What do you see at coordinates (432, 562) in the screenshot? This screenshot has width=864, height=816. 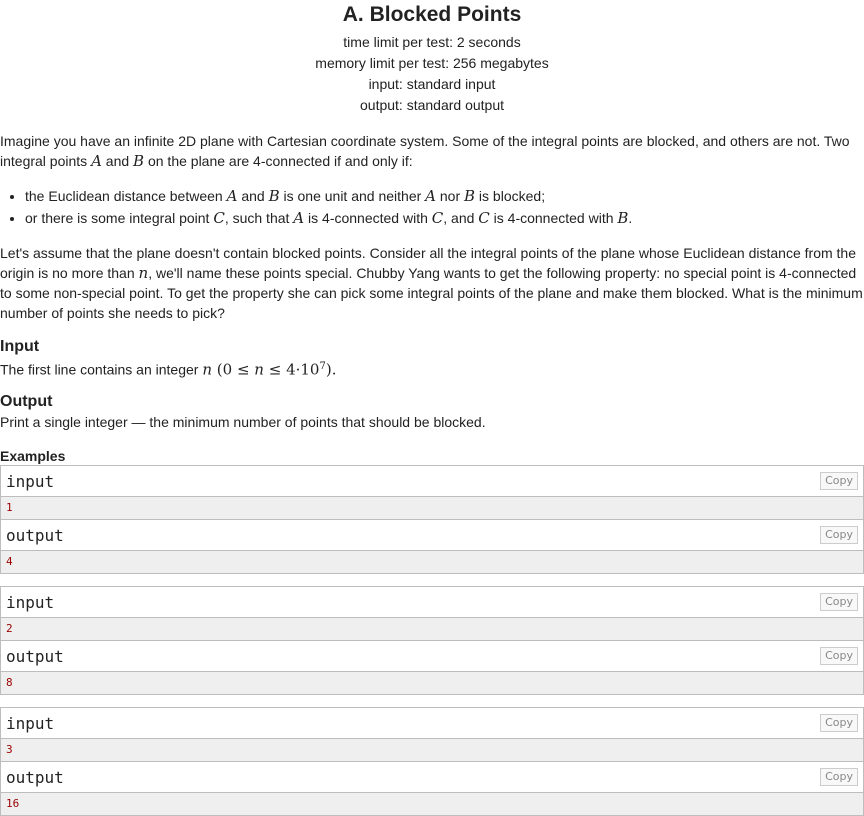 I see `example-output-value: 4` at bounding box center [432, 562].